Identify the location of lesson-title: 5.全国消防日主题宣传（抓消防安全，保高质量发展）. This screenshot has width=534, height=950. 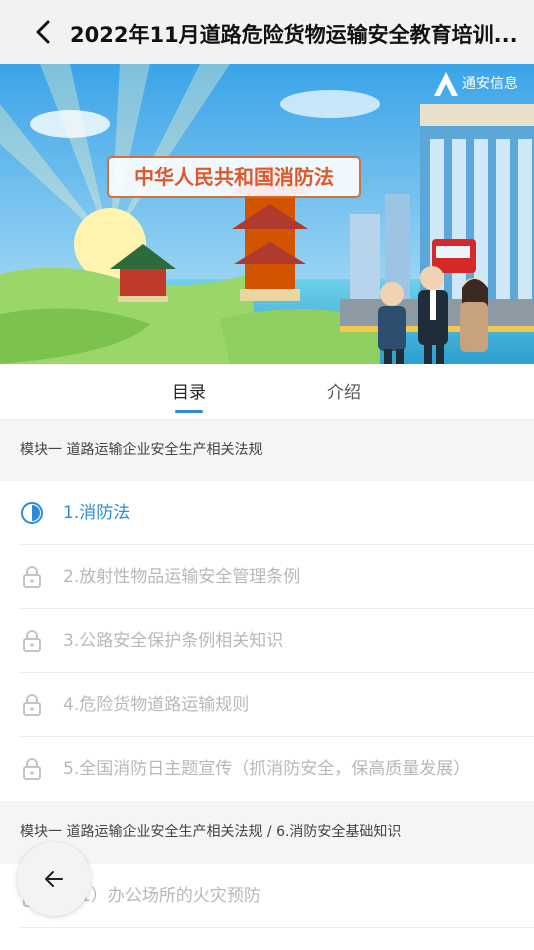
(267, 769).